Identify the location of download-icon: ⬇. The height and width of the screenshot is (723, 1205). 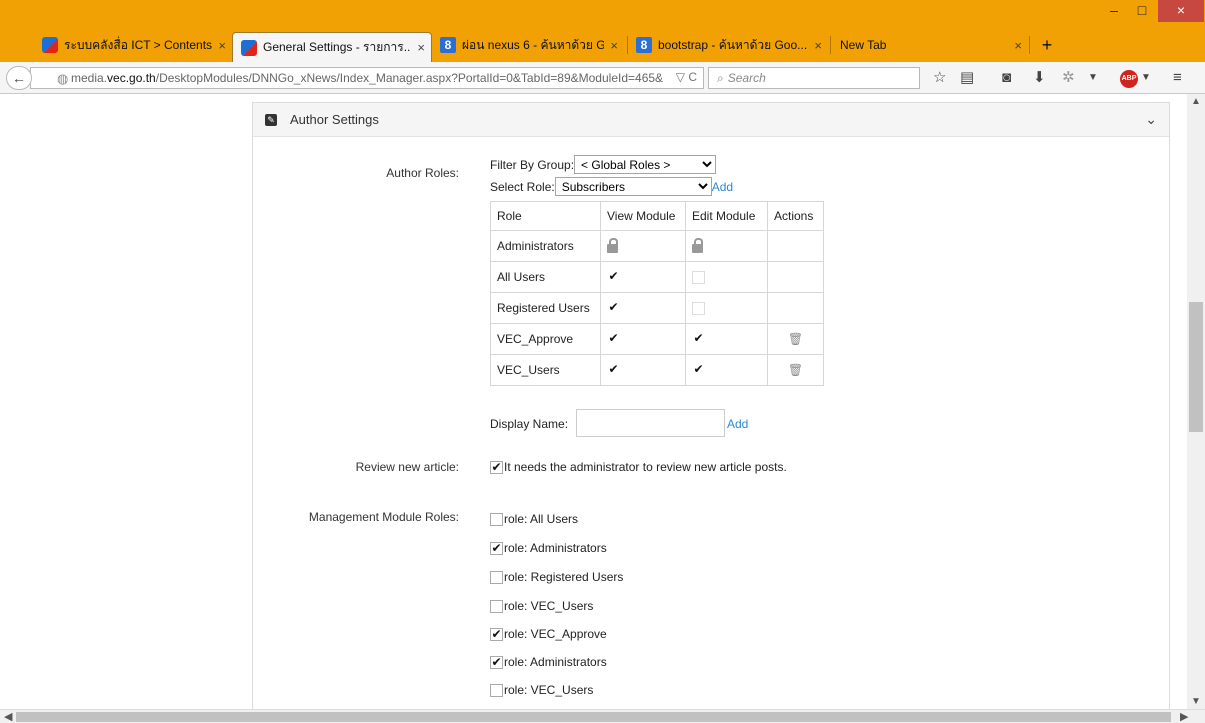
(1039, 78).